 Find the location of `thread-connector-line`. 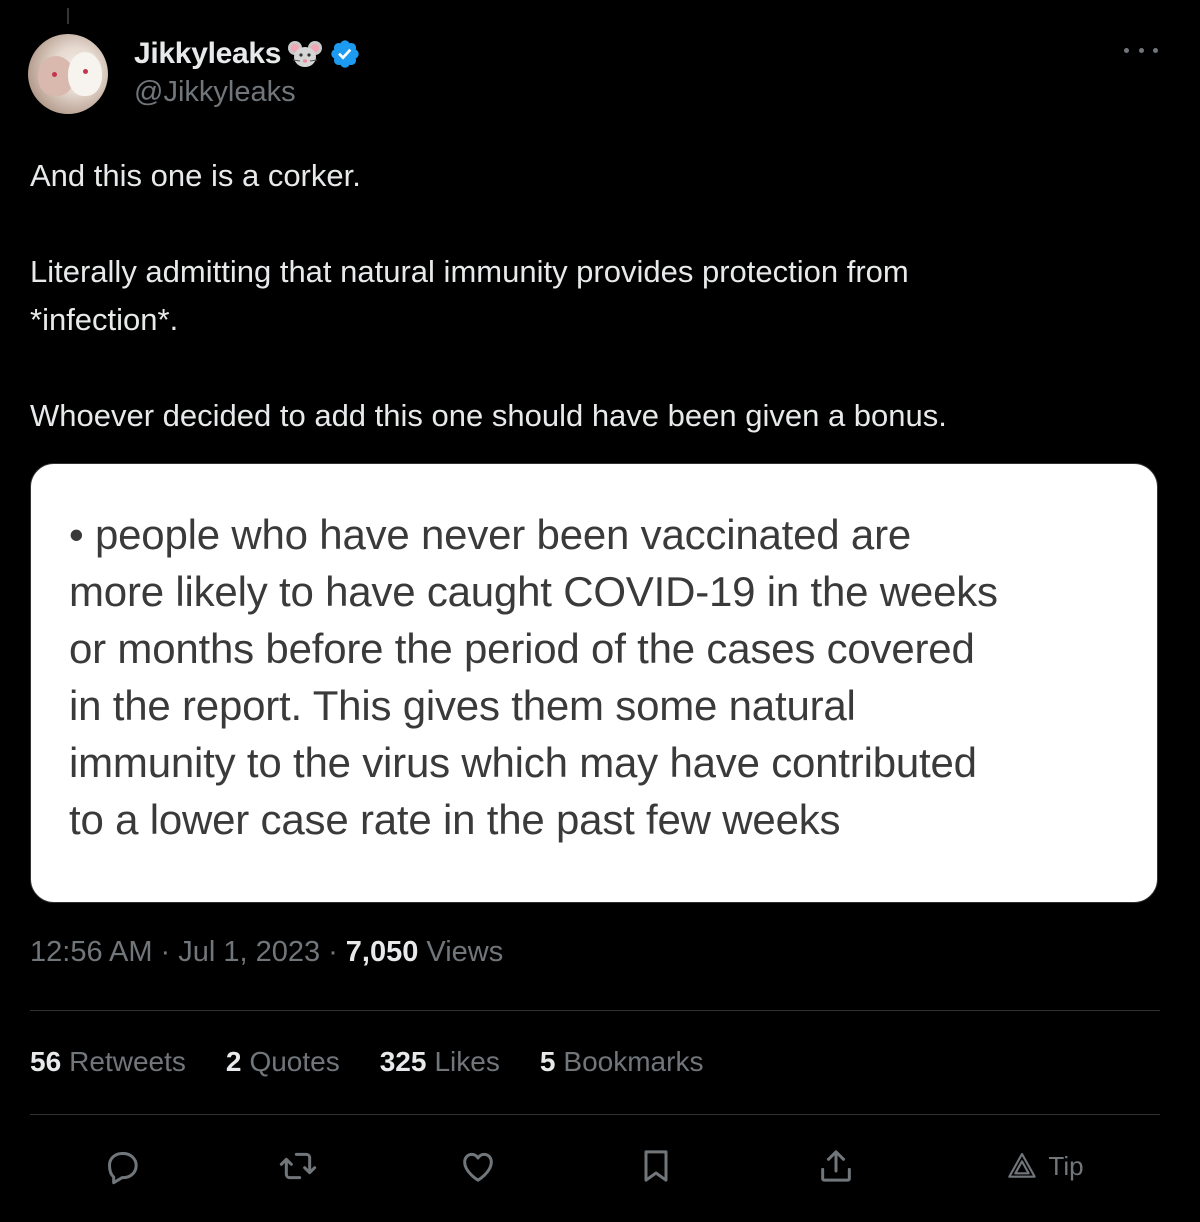

thread-connector-line is located at coordinates (68, 16).